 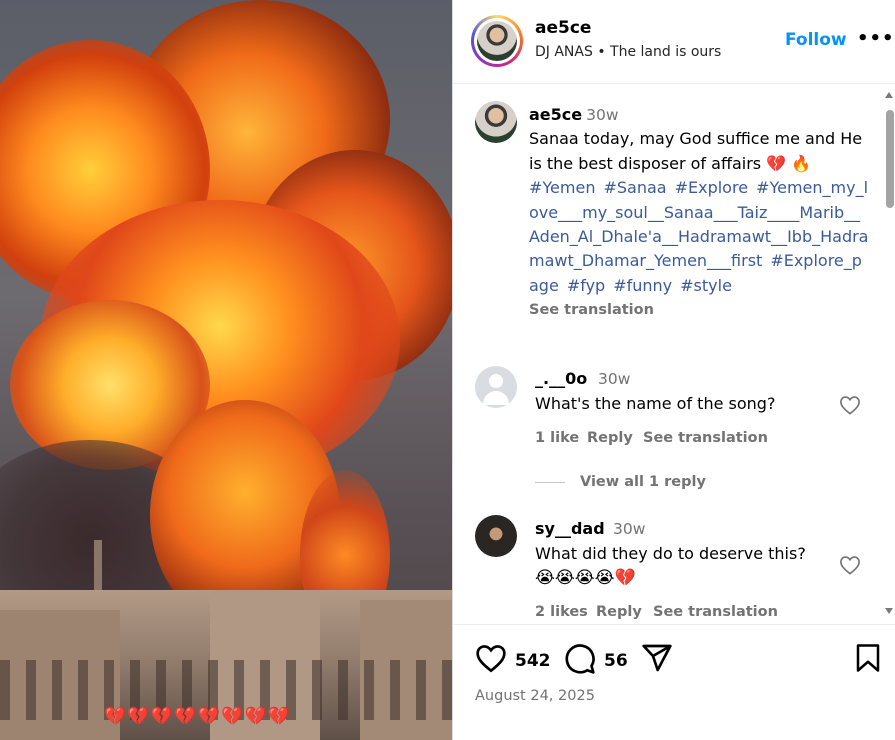 What do you see at coordinates (561, 612) in the screenshot?
I see `comment-likes: 2 likes` at bounding box center [561, 612].